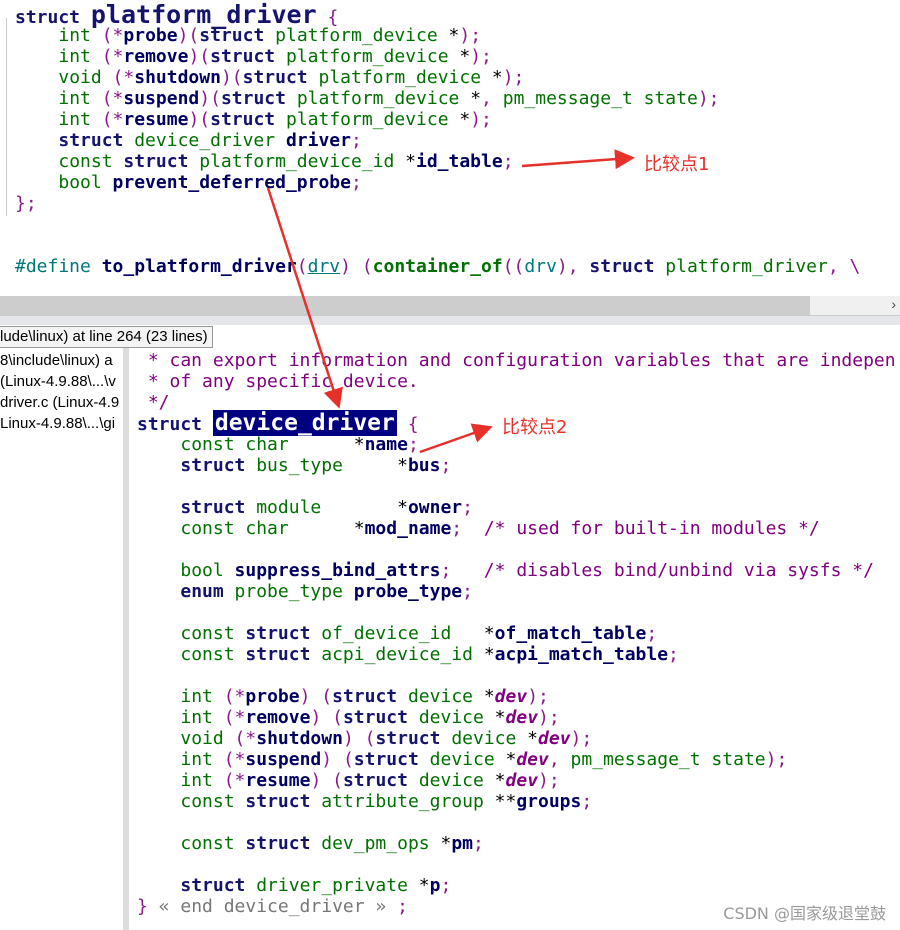 This screenshot has height=930, width=900. Describe the element at coordinates (804, 913) in the screenshot. I see `watermark: CSDN @国家级退堂鼓` at that location.